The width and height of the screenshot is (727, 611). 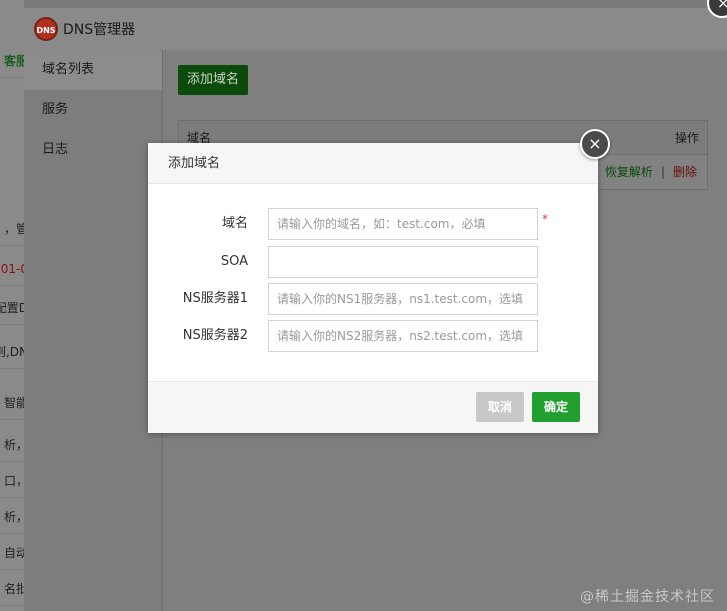 What do you see at coordinates (403, 336) in the screenshot?
I see `ns2-input` at bounding box center [403, 336].